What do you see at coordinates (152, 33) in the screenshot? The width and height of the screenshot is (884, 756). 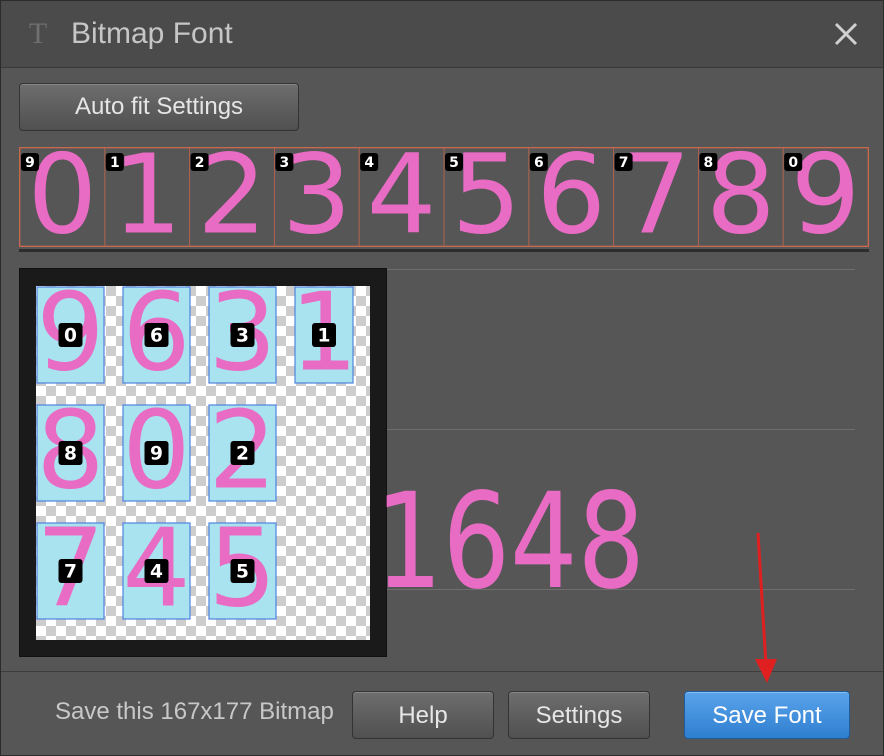 I see `window-title: Bitmap Font` at bounding box center [152, 33].